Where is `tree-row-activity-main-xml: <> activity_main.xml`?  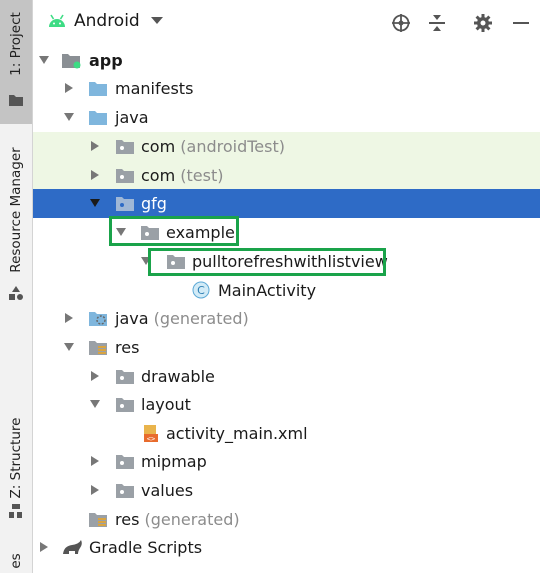 tree-row-activity-main-xml: <> activity_main.xml is located at coordinates (286, 433).